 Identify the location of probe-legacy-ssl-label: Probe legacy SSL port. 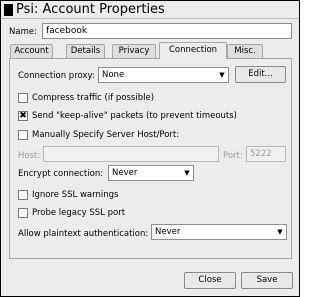
(79, 213).